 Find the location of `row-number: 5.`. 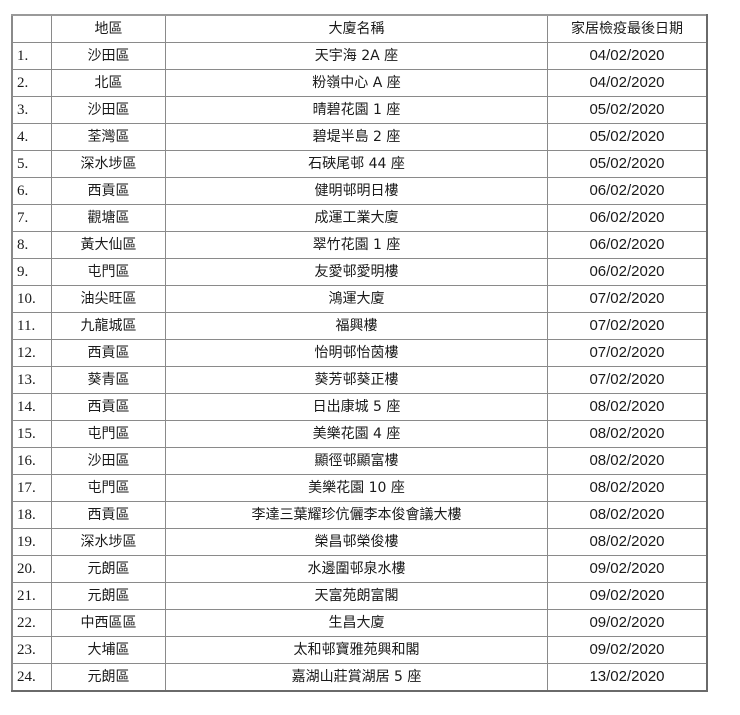

row-number: 5. is located at coordinates (31, 164).